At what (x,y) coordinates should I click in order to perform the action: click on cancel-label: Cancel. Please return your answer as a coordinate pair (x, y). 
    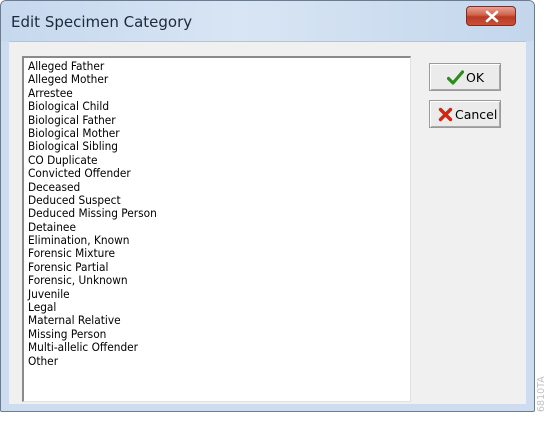
    Looking at the image, I should click on (476, 114).